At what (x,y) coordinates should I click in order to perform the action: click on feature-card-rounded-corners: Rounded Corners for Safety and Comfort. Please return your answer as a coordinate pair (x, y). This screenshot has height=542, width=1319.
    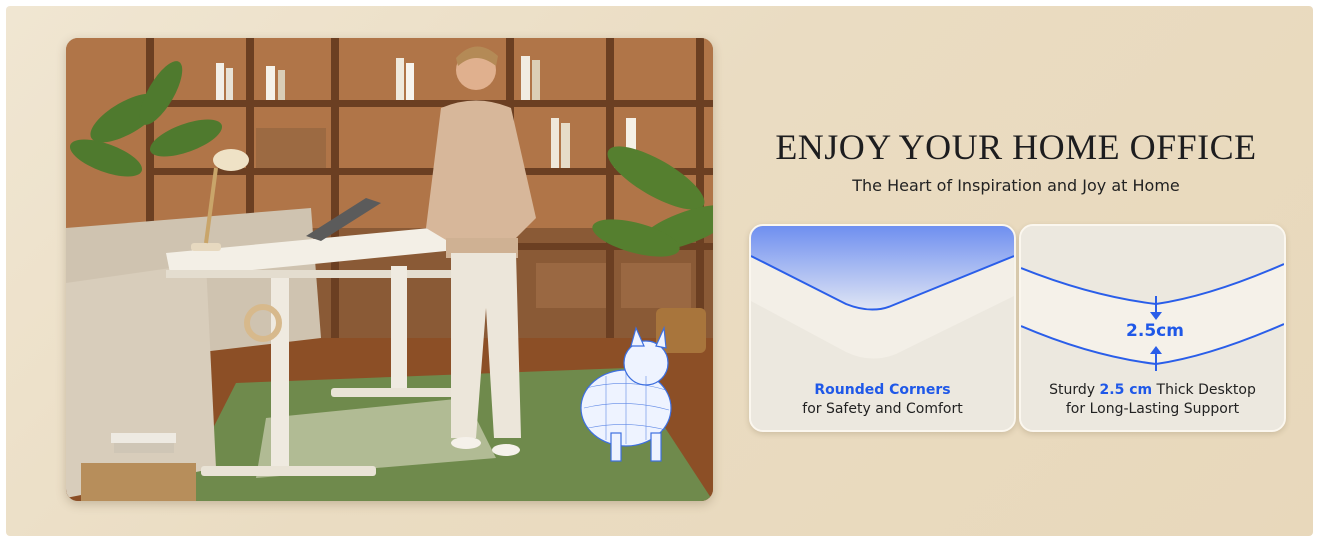
    Looking at the image, I should click on (882, 328).